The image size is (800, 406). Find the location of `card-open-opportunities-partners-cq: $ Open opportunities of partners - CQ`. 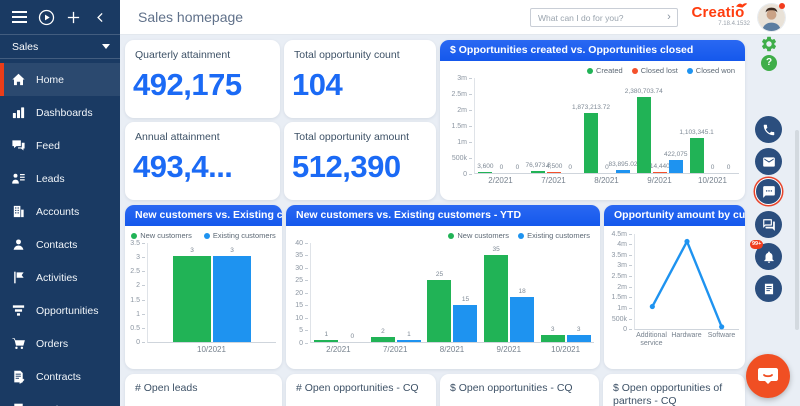

card-open-opportunities-partners-cq: $ Open opportunities of partners - CQ is located at coordinates (674, 390).